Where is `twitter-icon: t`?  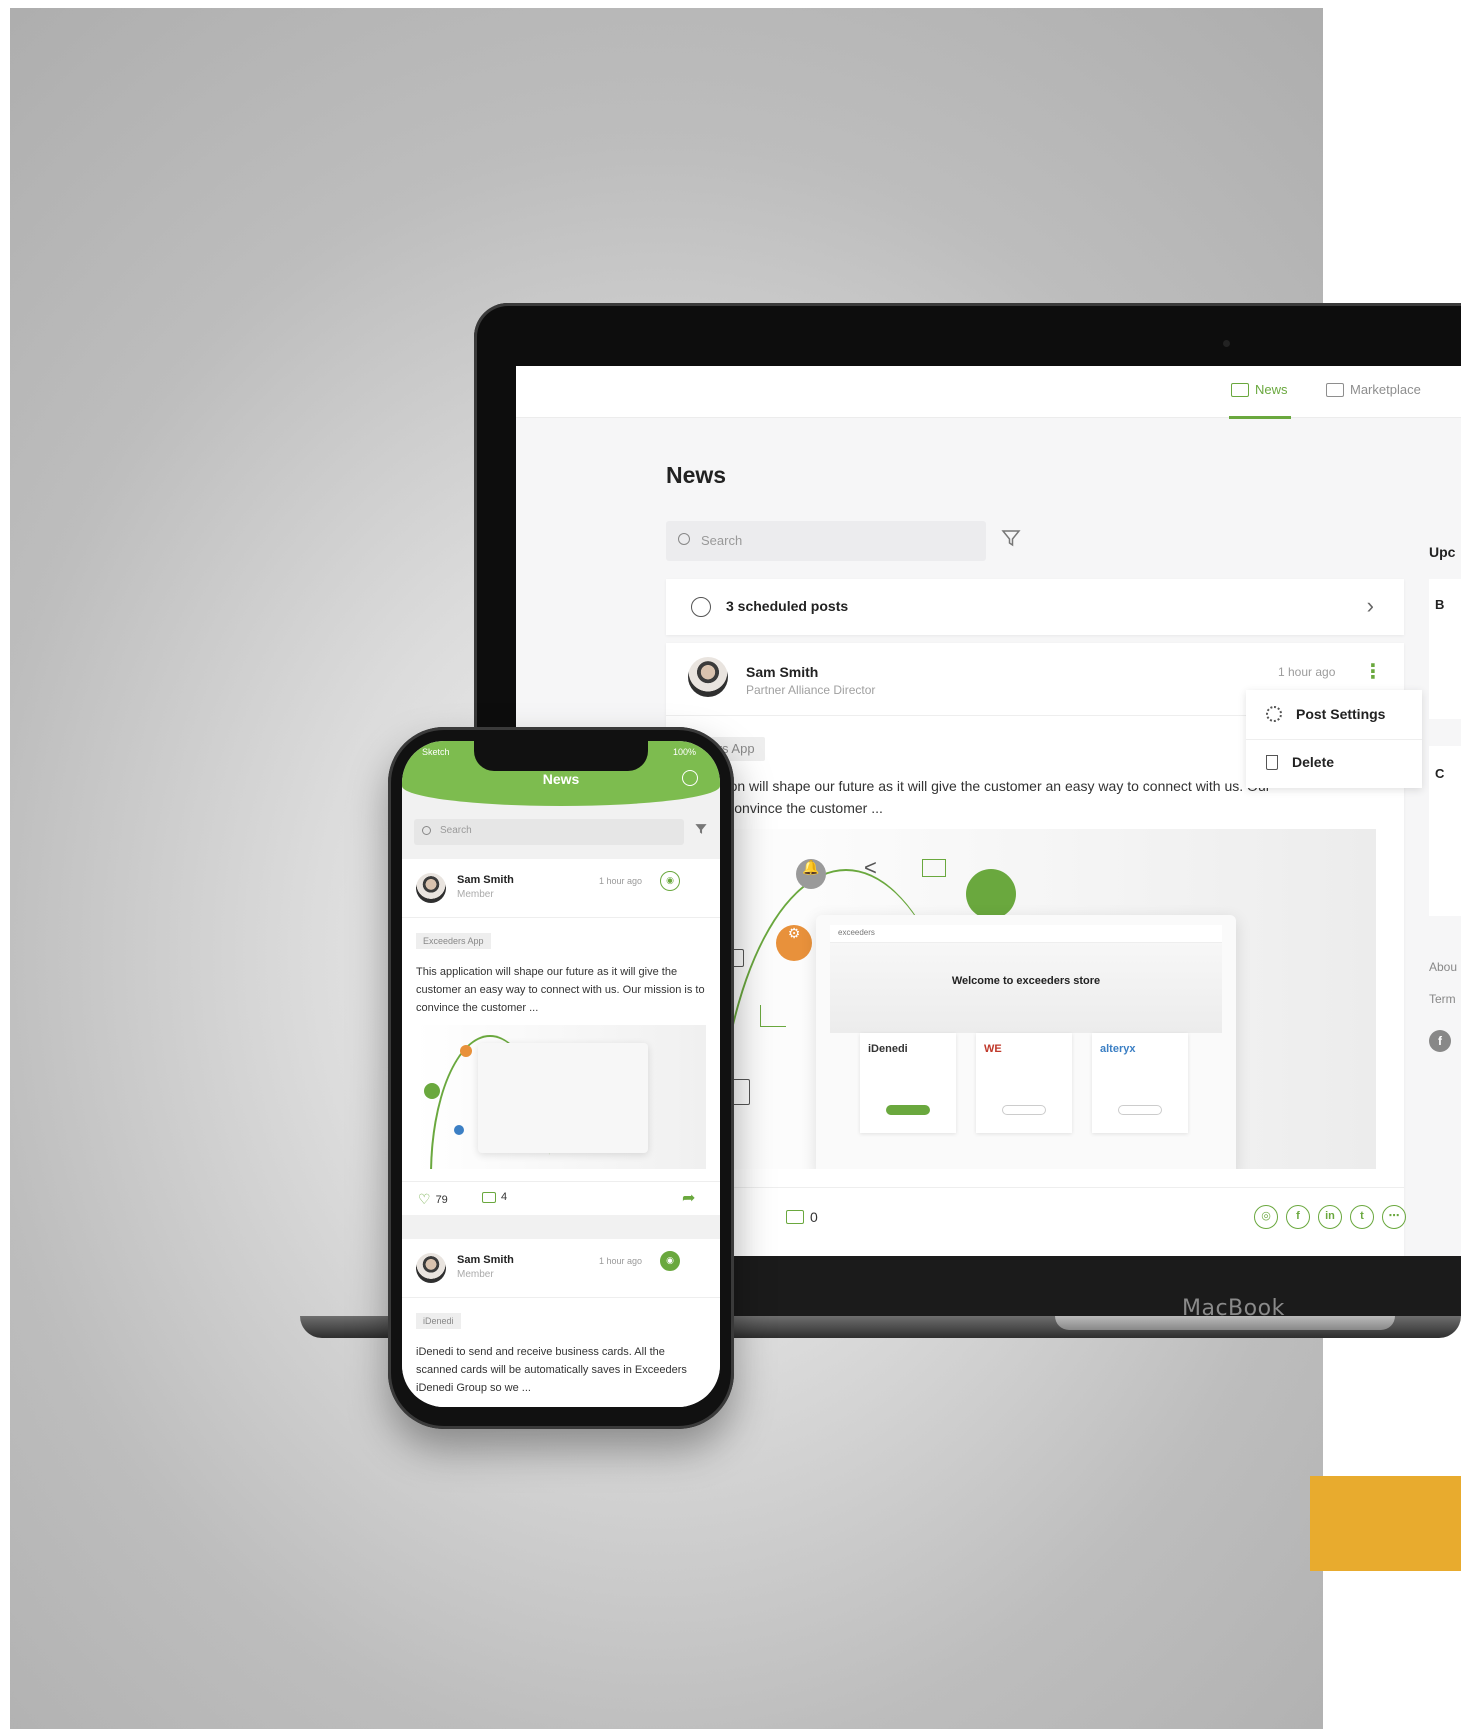
twitter-icon: t is located at coordinates (1362, 1217).